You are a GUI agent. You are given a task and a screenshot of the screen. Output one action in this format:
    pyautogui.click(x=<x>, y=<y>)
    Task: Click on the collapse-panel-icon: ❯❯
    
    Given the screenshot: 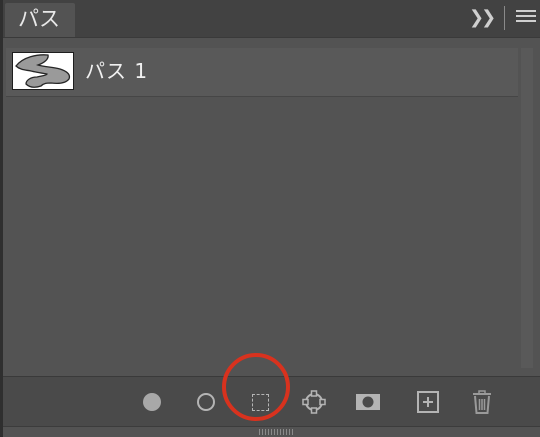 What is the action you would take?
    pyautogui.click(x=482, y=18)
    